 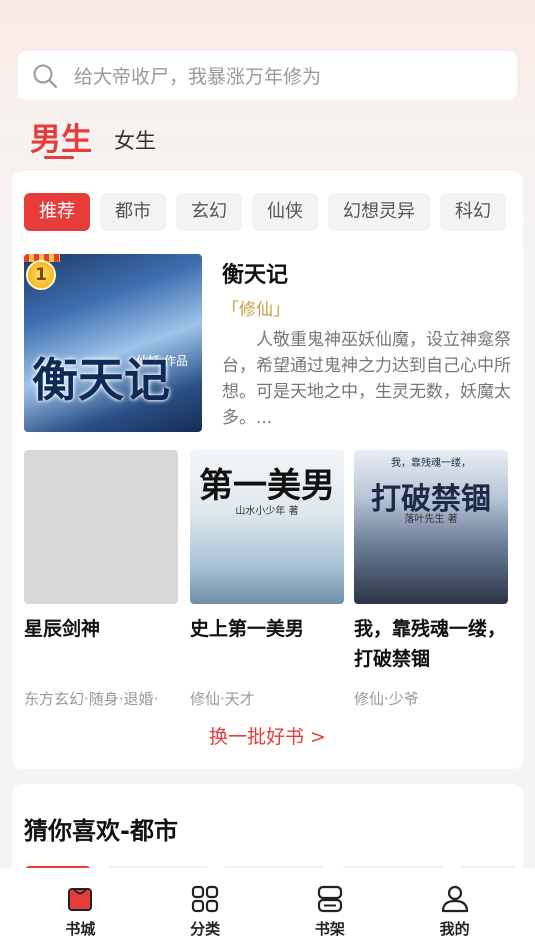 What do you see at coordinates (285, 212) in the screenshot?
I see `tab-xianxia: 仙侠` at bounding box center [285, 212].